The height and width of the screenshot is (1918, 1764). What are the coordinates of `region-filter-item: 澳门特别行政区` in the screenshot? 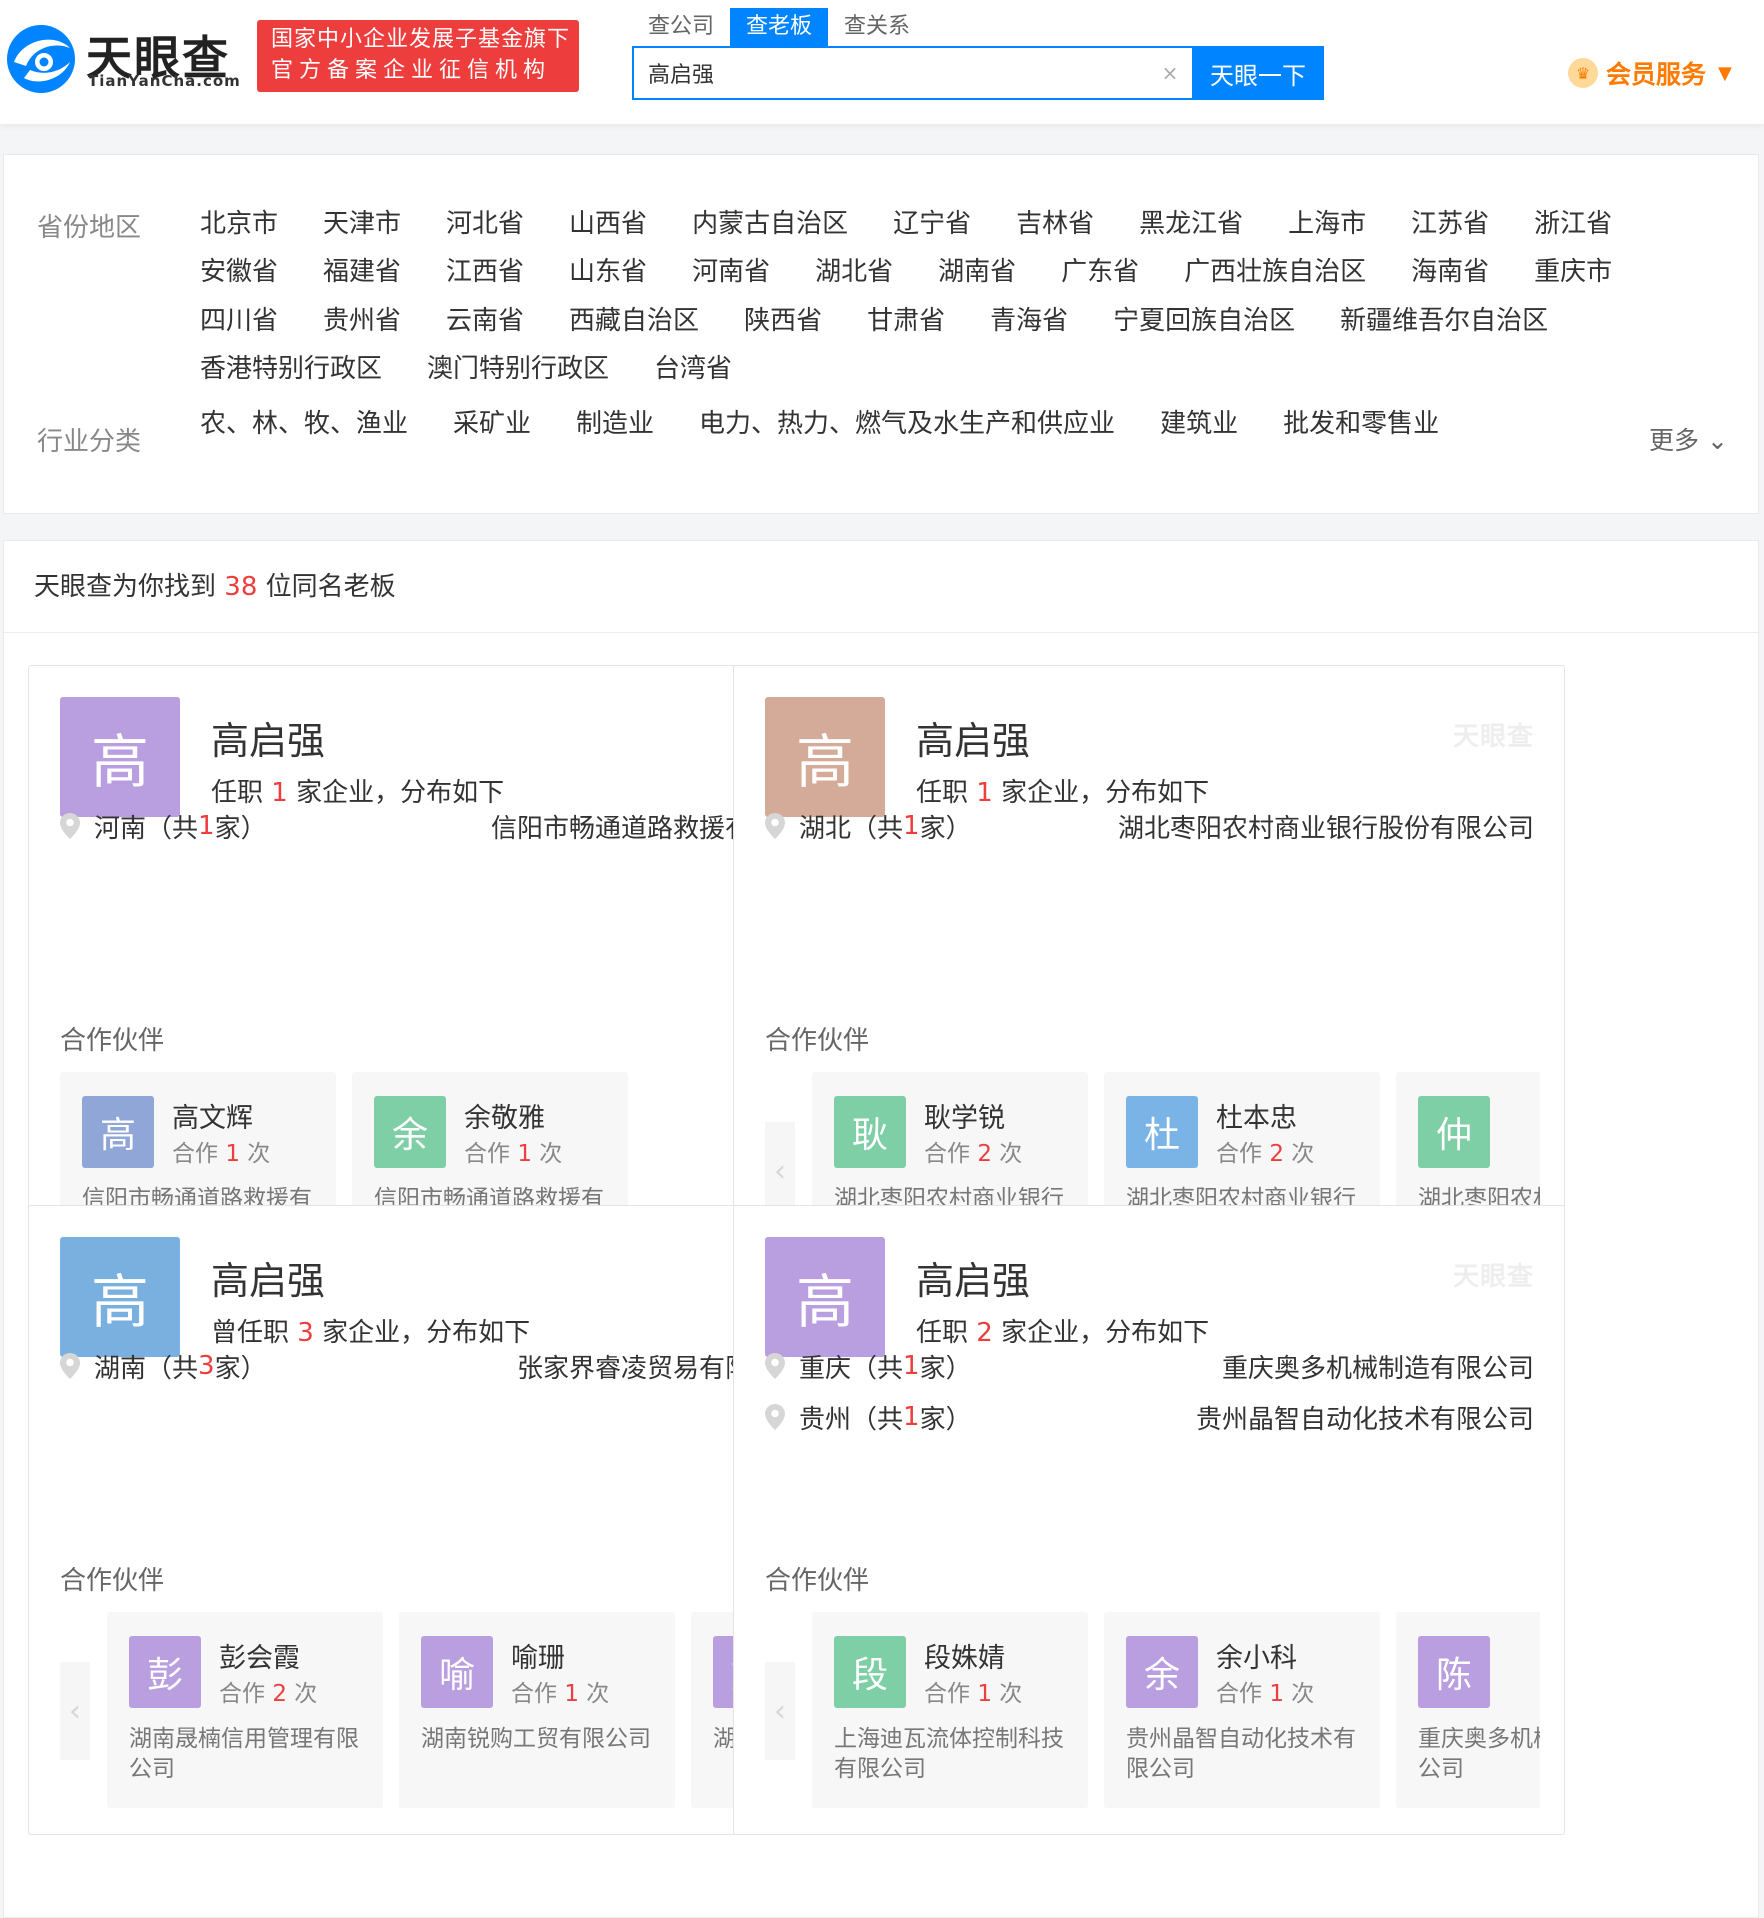 It's located at (518, 366).